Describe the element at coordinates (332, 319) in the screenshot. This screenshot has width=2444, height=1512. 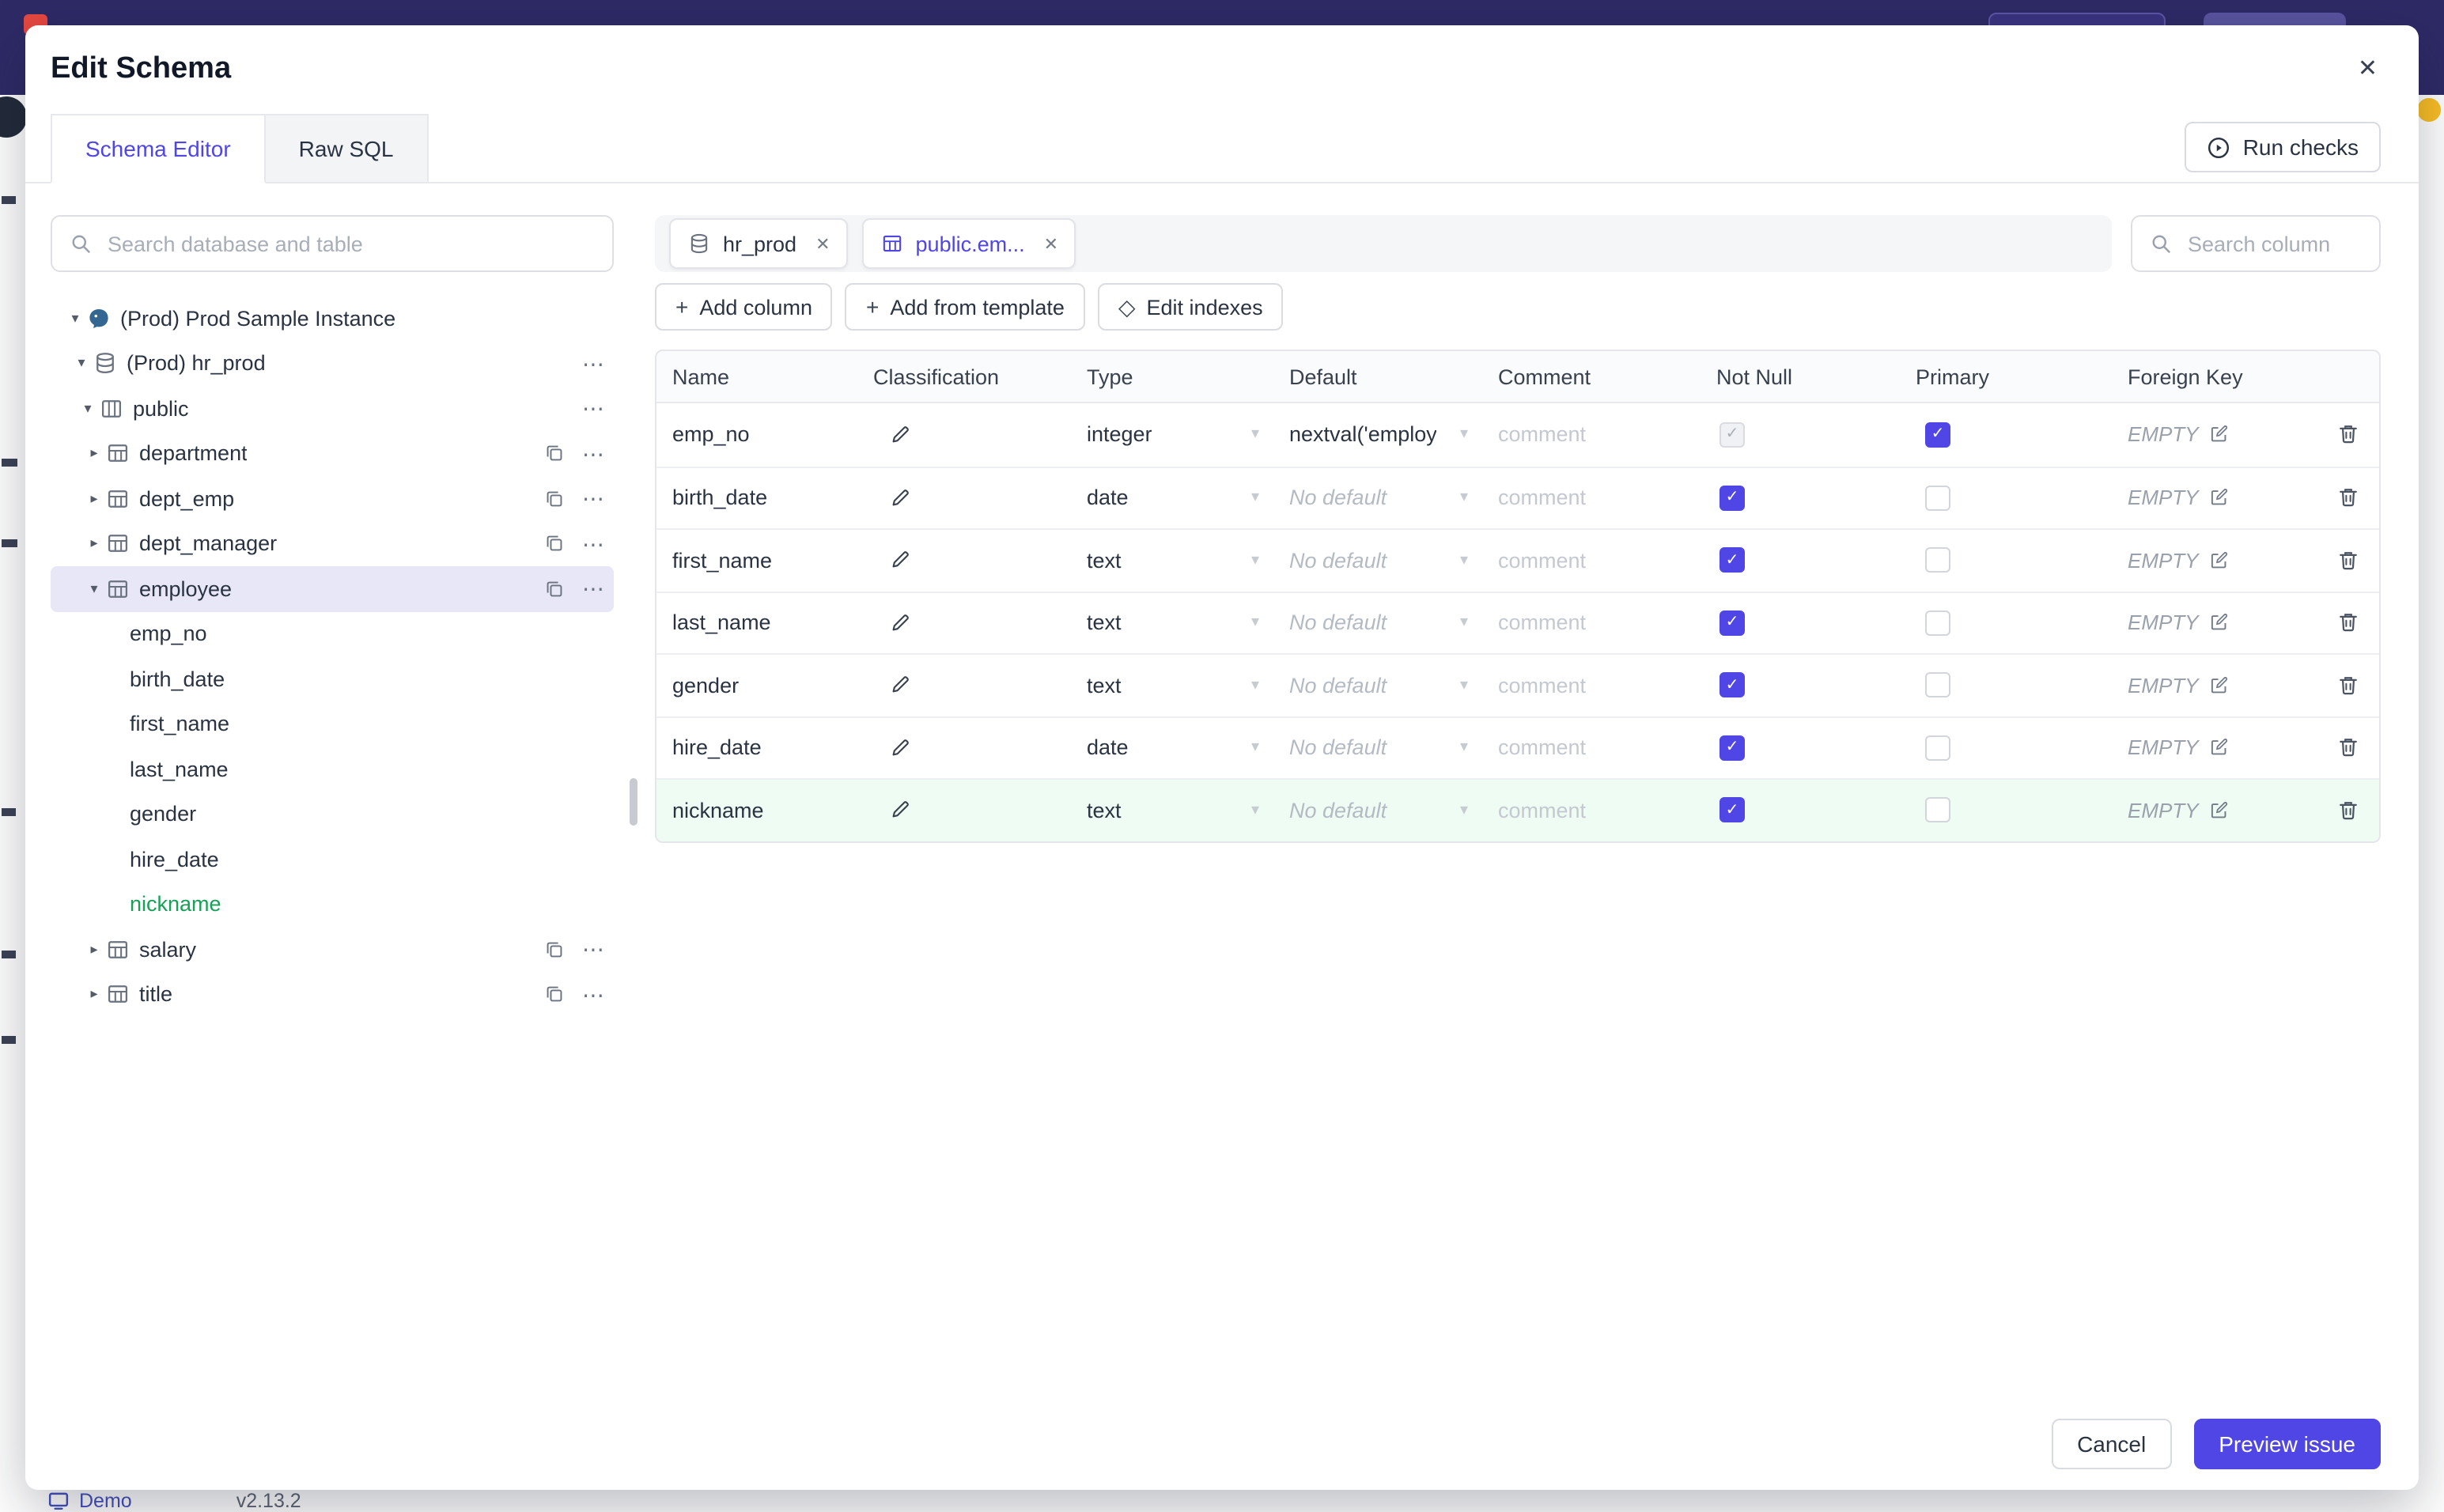
I see `tree-item-prod-prod-sample-instance: ▾ (Prod) Prod Sample Instance` at that location.